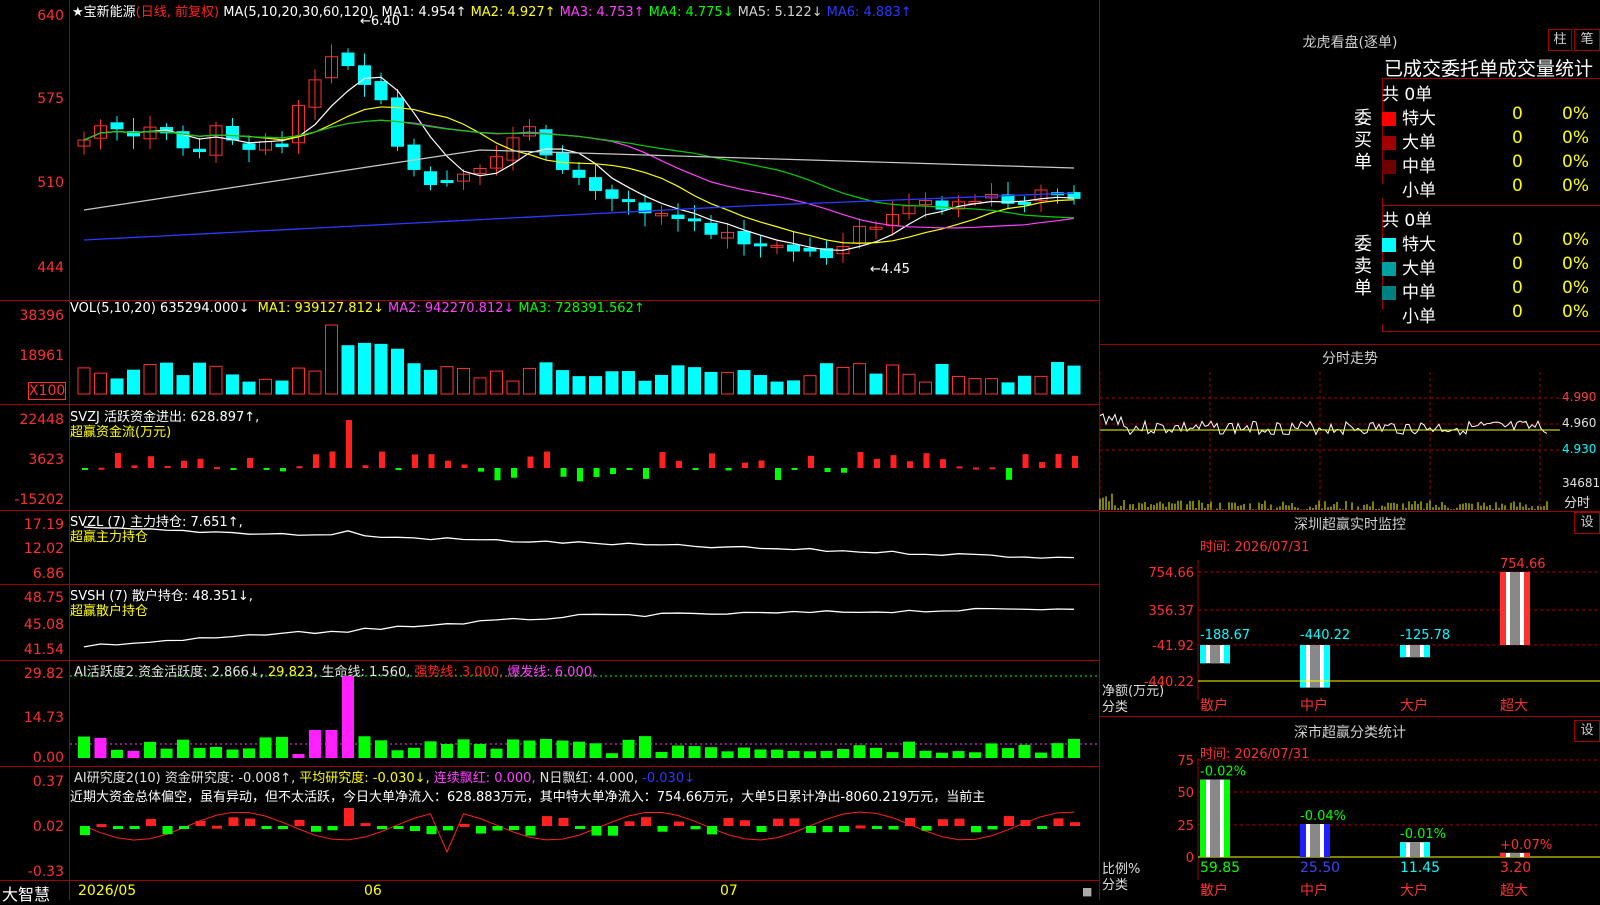 The width and height of the screenshot is (1600, 905). Describe the element at coordinates (1587, 40) in the screenshot. I see `trade-mode-button: 笔` at that location.